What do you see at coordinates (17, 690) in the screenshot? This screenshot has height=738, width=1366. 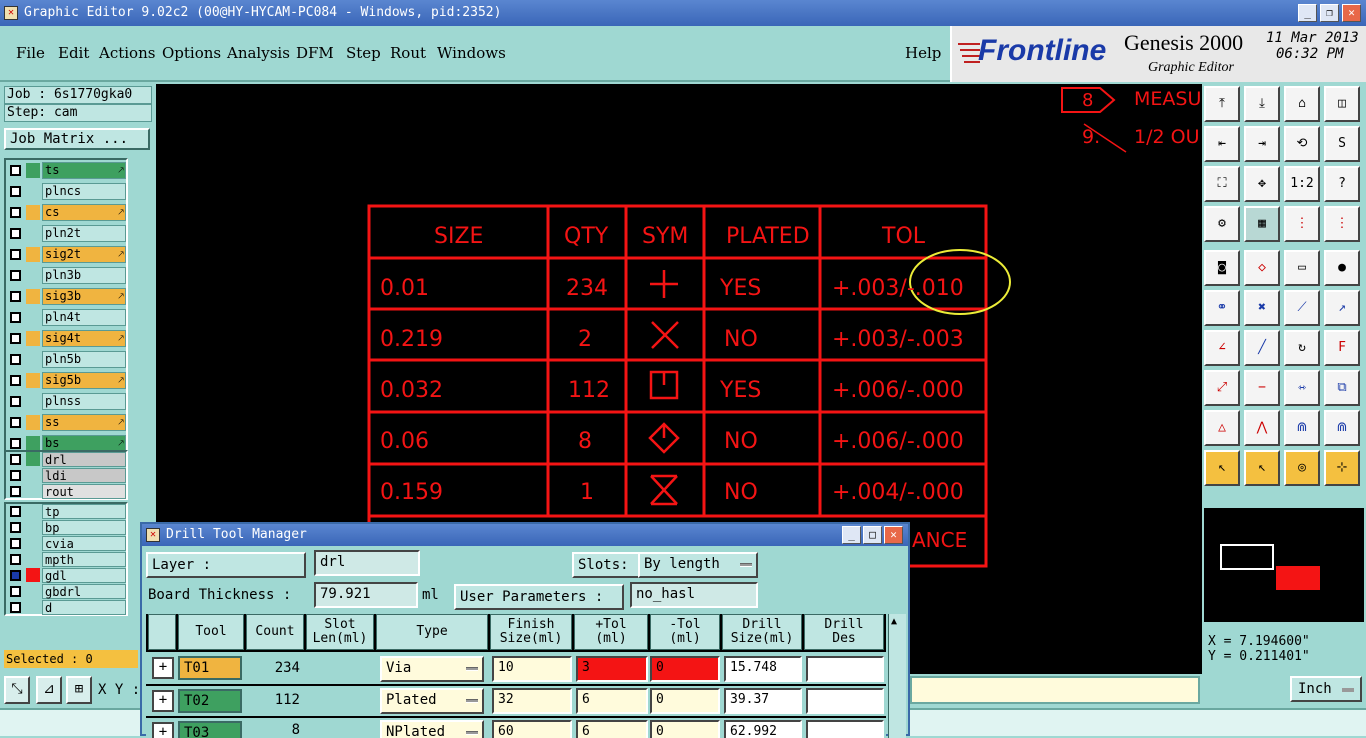 I see `zoom-rect-icon: ⤡` at bounding box center [17, 690].